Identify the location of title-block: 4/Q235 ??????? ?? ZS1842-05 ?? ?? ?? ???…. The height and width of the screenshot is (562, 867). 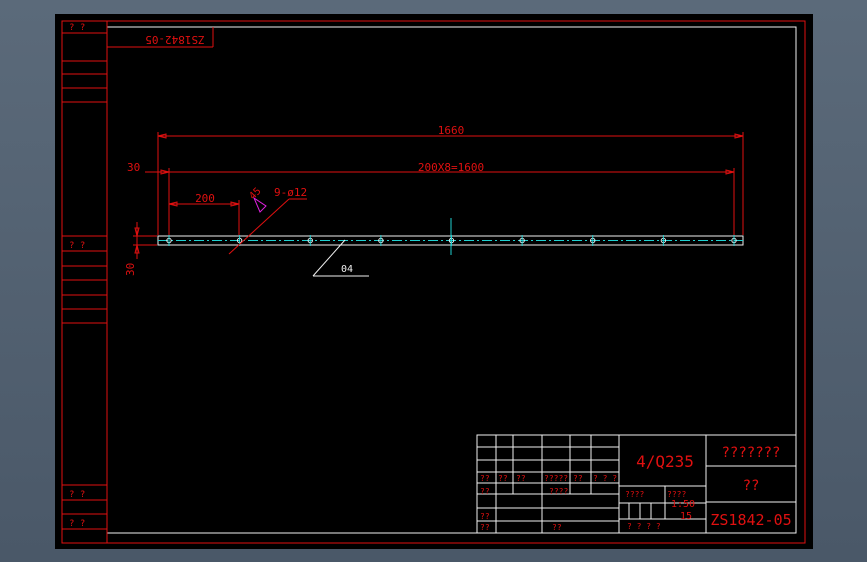
(636, 484).